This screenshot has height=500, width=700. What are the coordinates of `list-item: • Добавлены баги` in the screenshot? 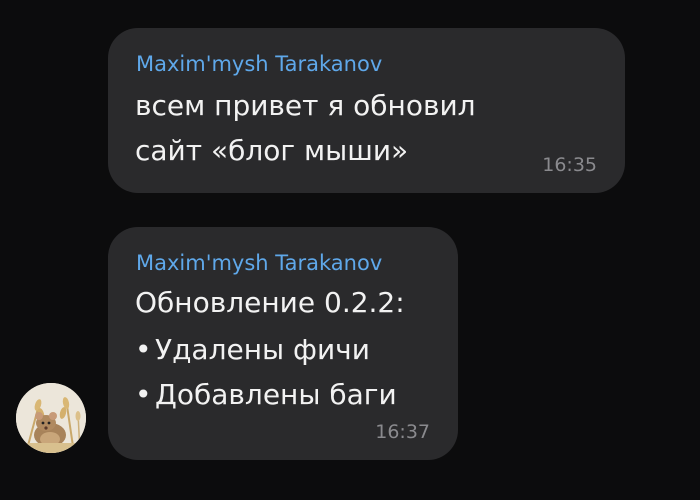 It's located at (266, 395).